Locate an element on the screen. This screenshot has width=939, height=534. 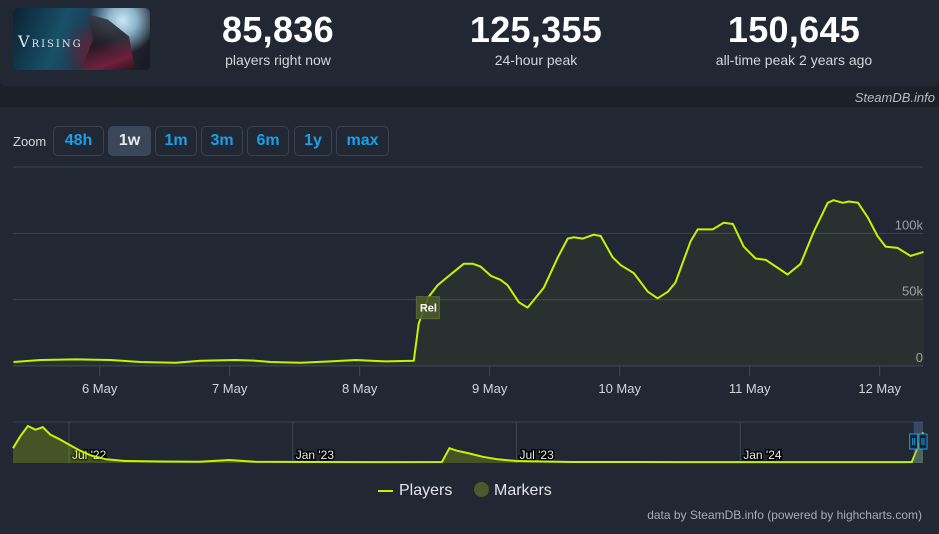
navigator-left-handle is located at coordinates (914, 441).